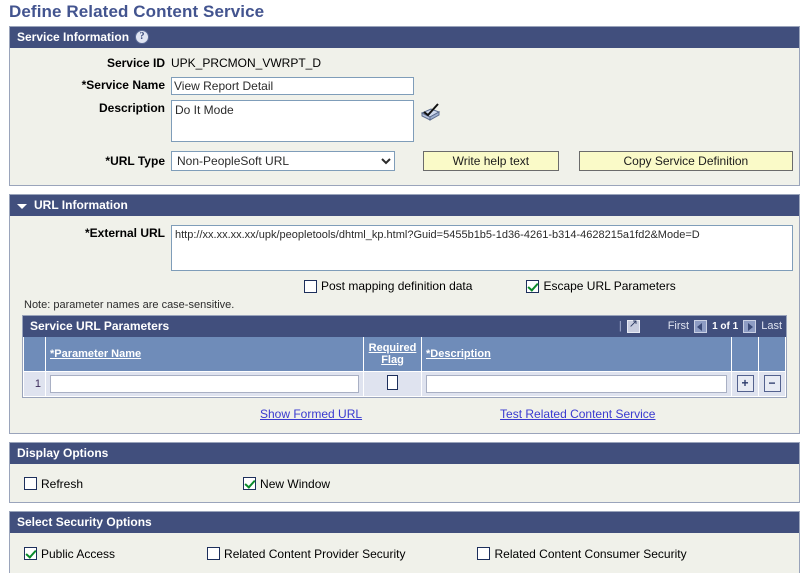  I want to click on grid-rownum-header, so click(34, 354).